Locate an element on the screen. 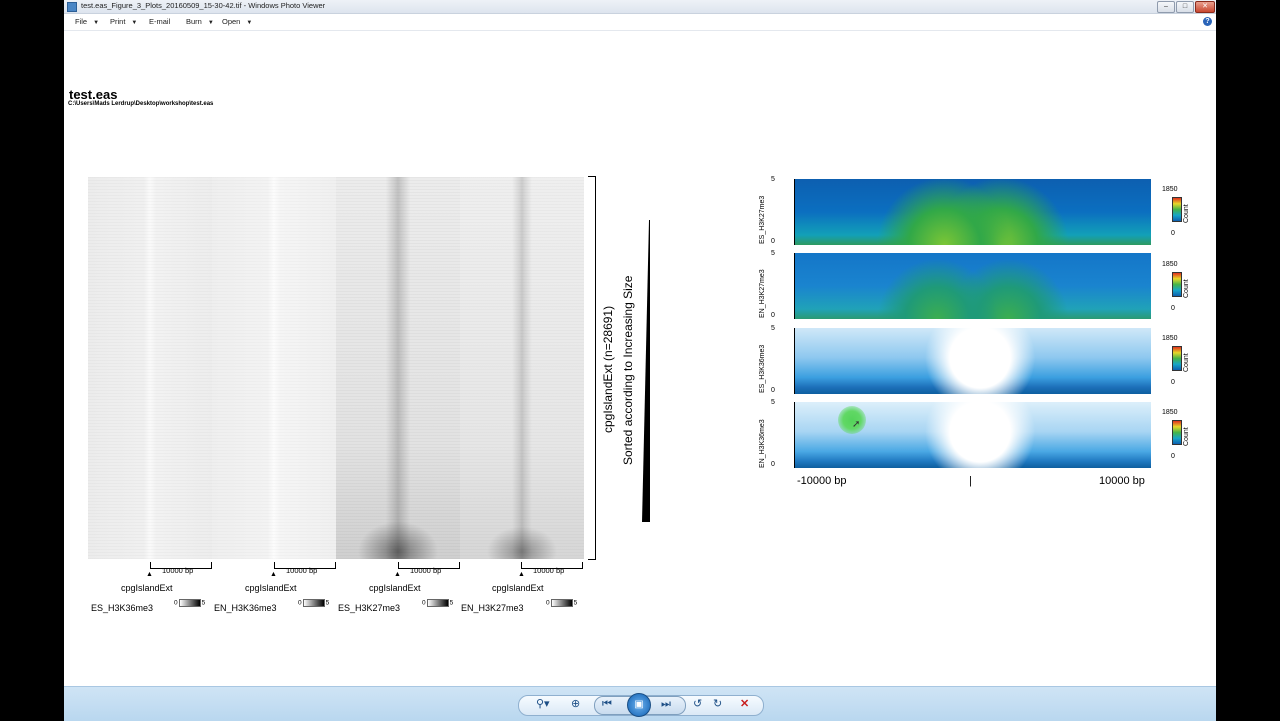  rotate-cw-icon: ↻ is located at coordinates (717, 704).